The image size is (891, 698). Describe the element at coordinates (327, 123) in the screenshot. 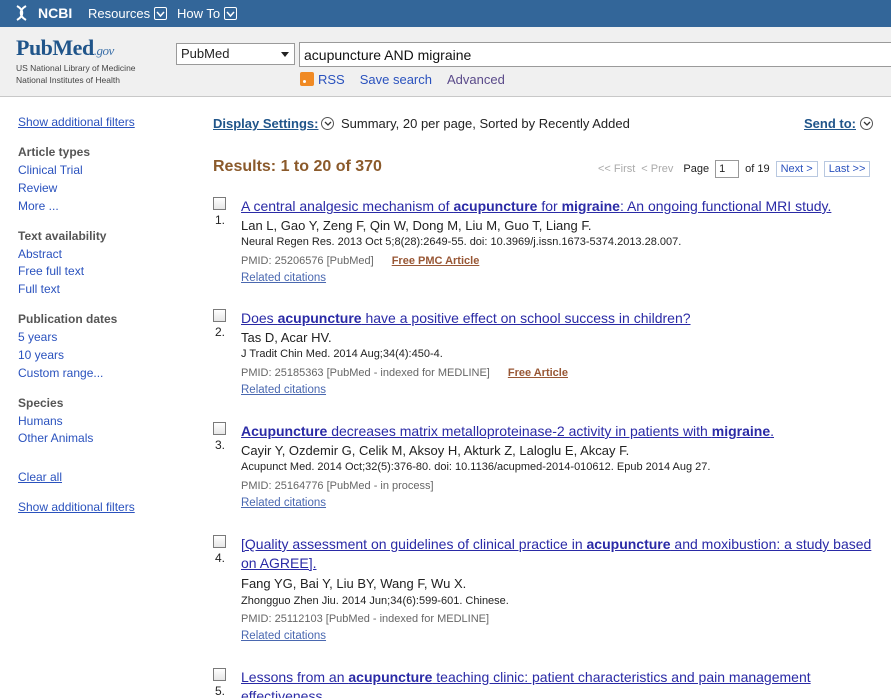

I see `display-settings-chevron-icon` at that location.